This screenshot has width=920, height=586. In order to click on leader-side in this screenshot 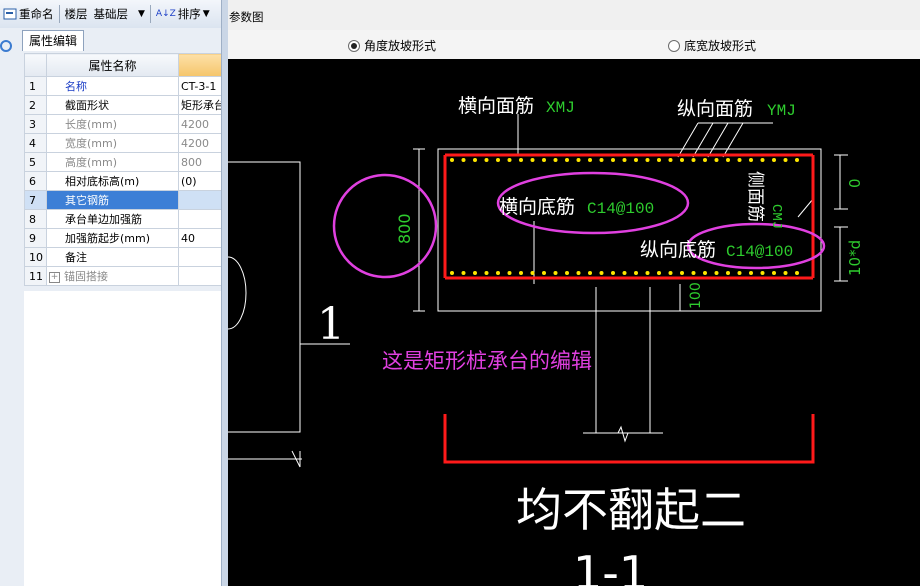, I will do `click(805, 208)`.